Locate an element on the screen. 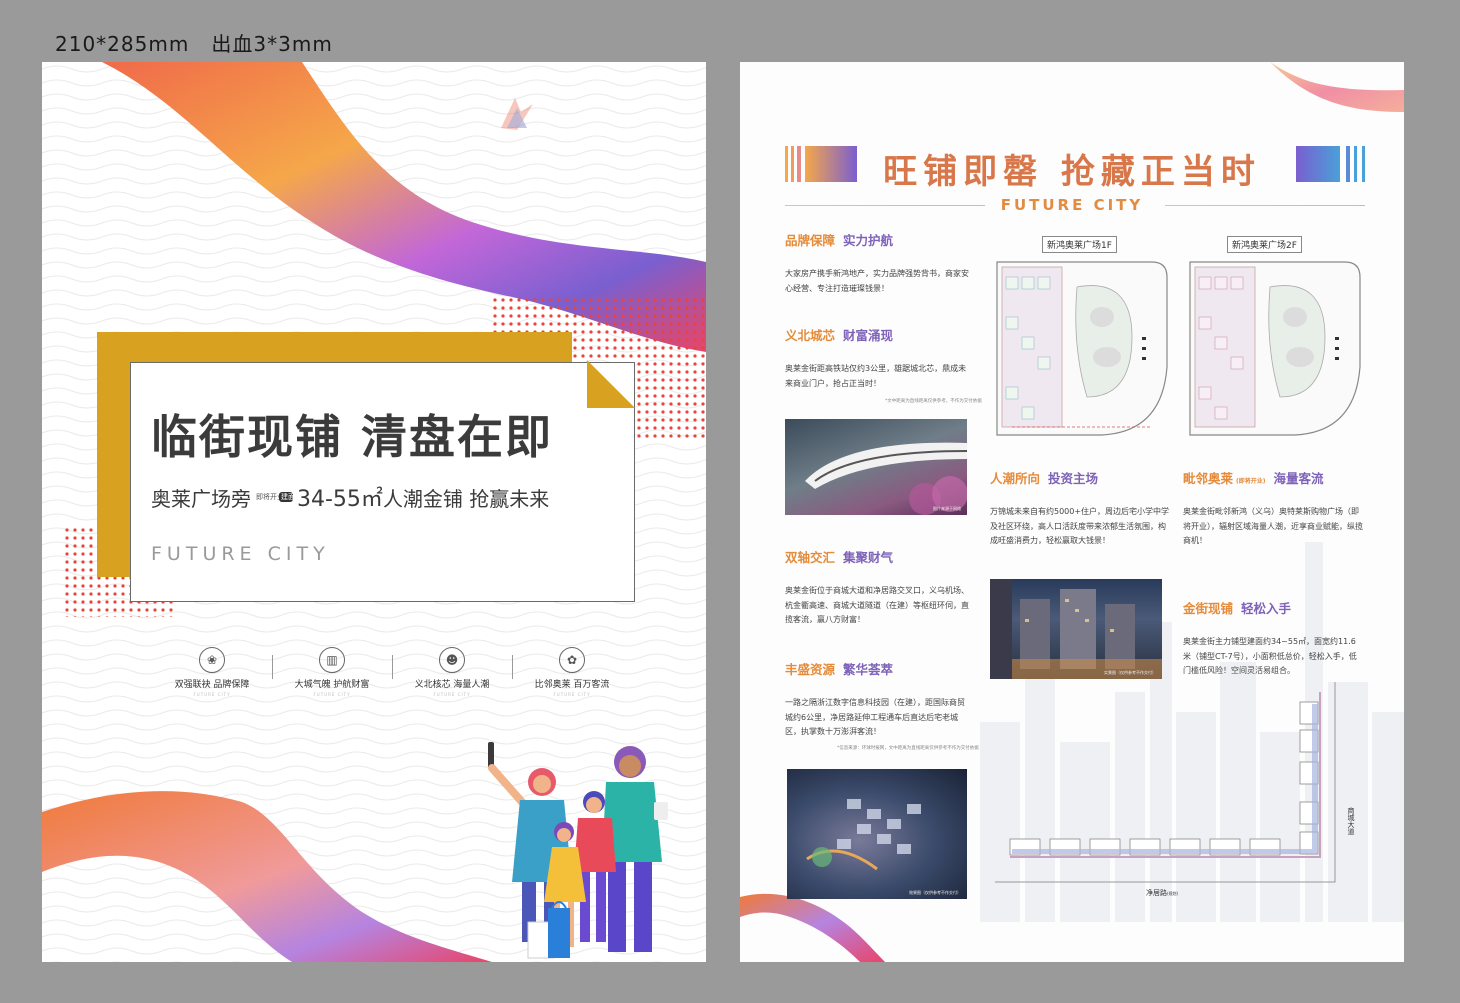 This screenshot has width=1460, height=1003. future-city-wordmark: FUTURE CITY is located at coordinates (240, 554).